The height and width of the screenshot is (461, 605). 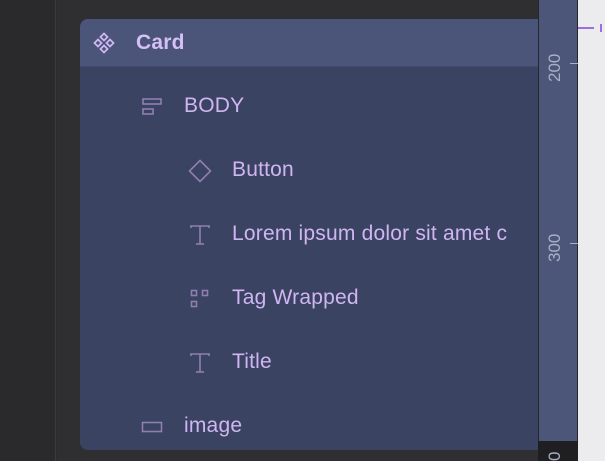 What do you see at coordinates (554, 456) in the screenshot?
I see `ruler-mark-0: 0` at bounding box center [554, 456].